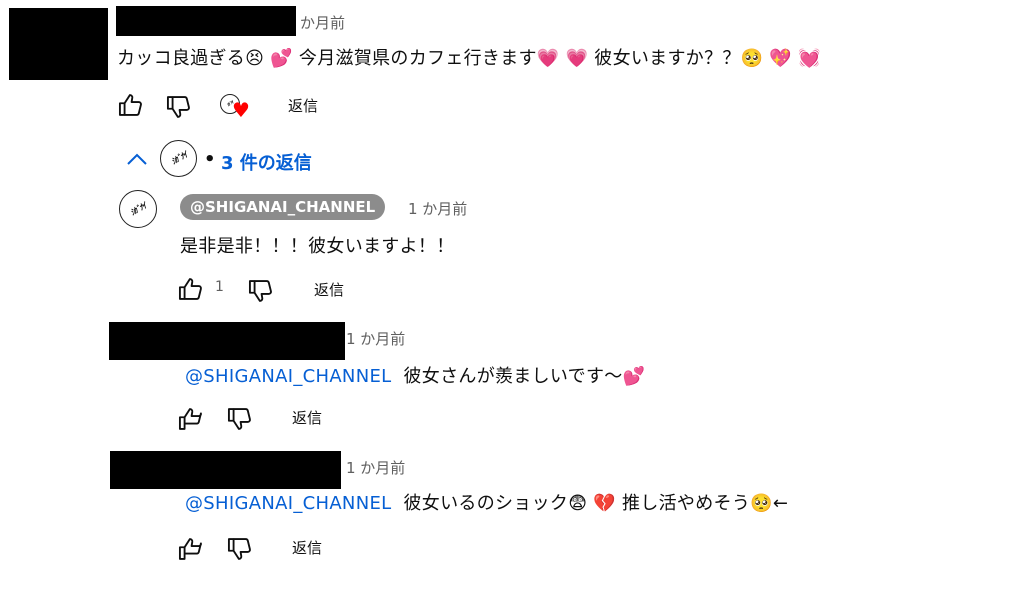 This screenshot has width=1024, height=594. Describe the element at coordinates (206, 21) in the screenshot. I see `commenter-name` at that location.